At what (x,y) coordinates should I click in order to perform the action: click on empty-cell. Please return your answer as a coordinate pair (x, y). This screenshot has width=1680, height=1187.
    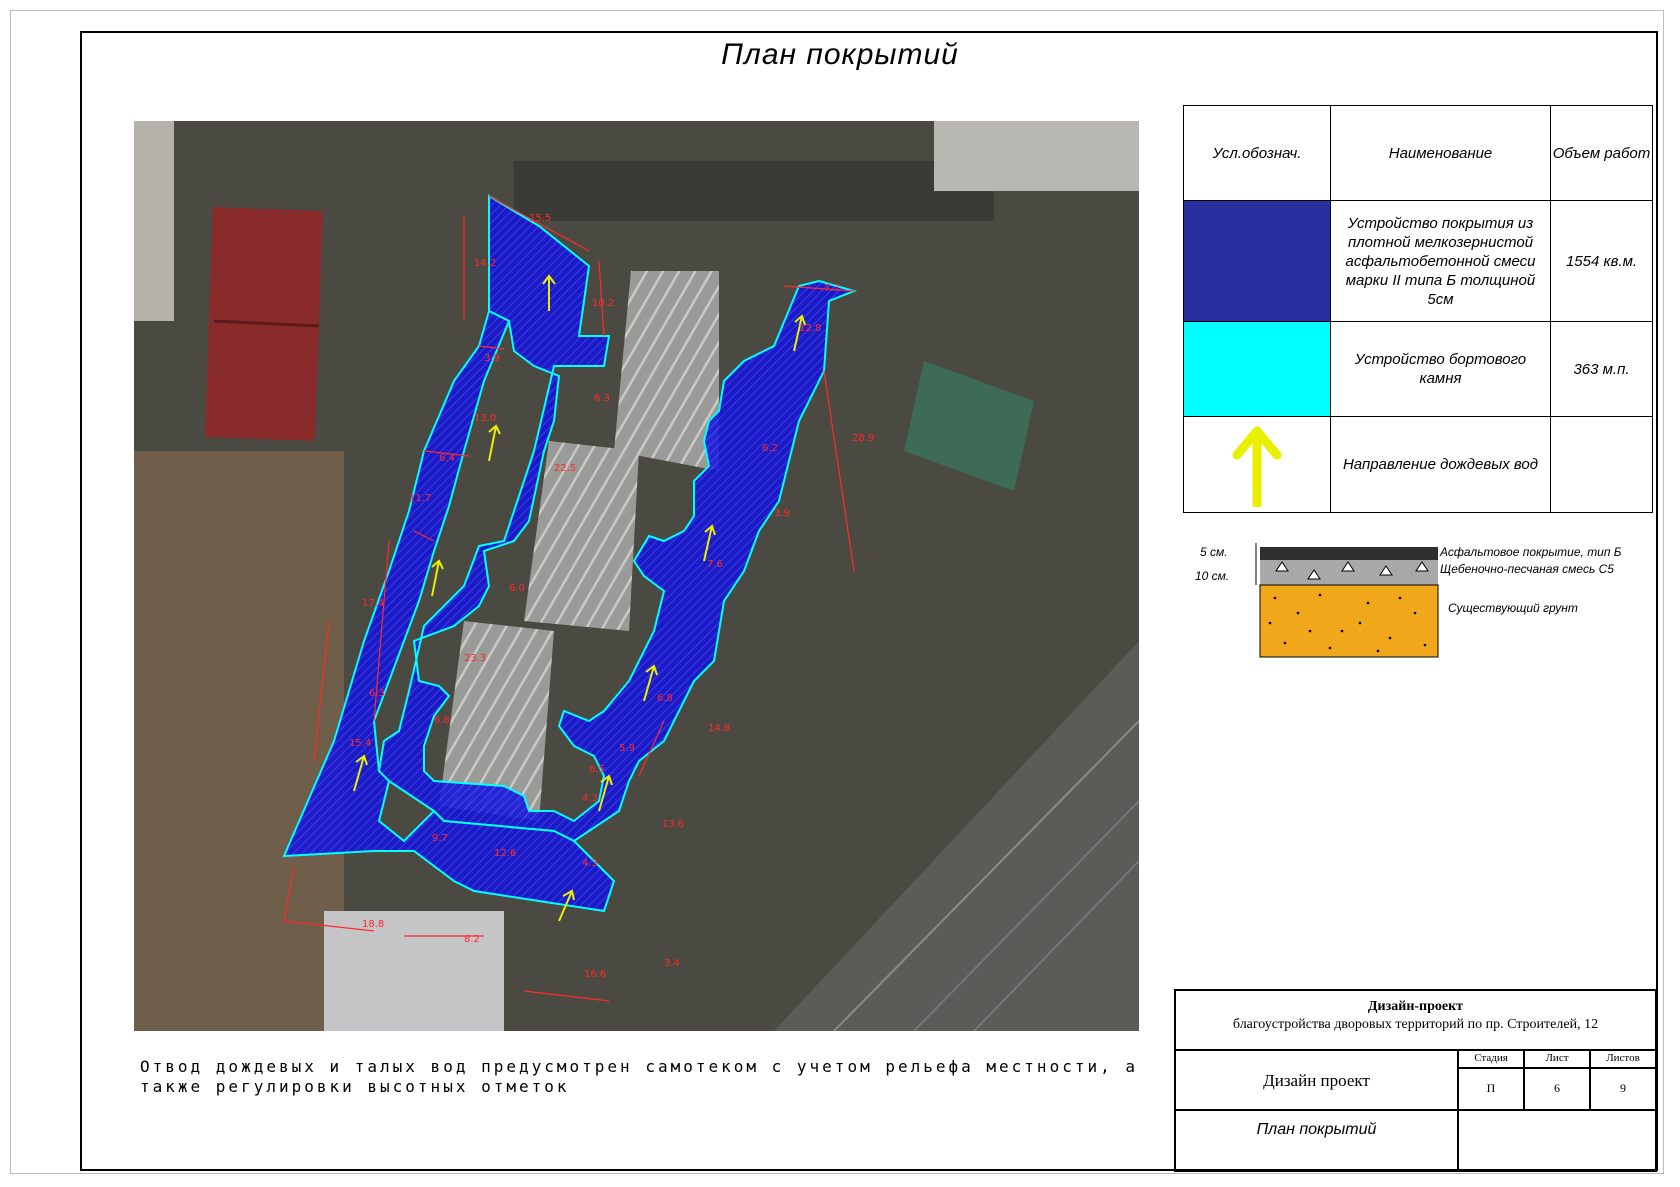
    Looking at the image, I should click on (1557, 1140).